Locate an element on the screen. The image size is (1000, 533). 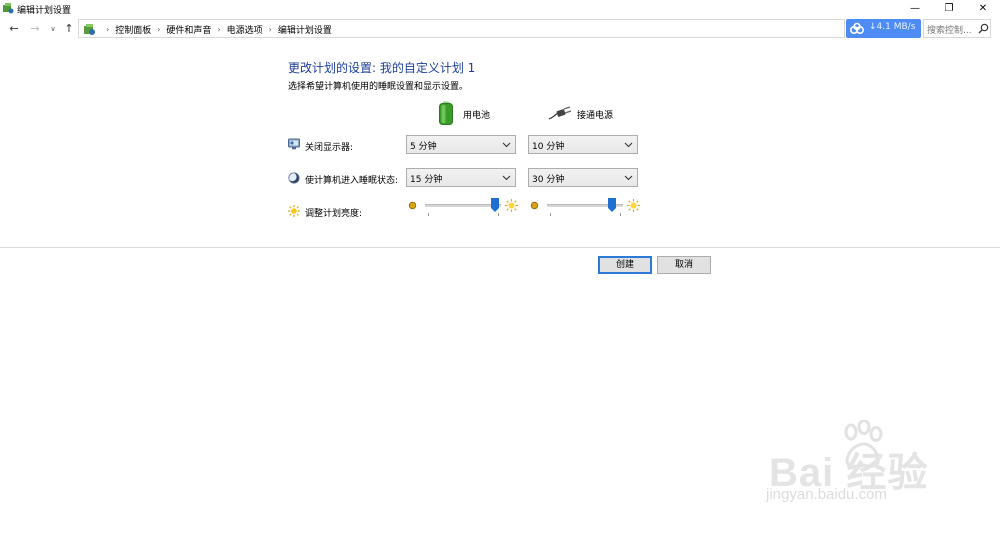
footer-divider is located at coordinates (500, 247).